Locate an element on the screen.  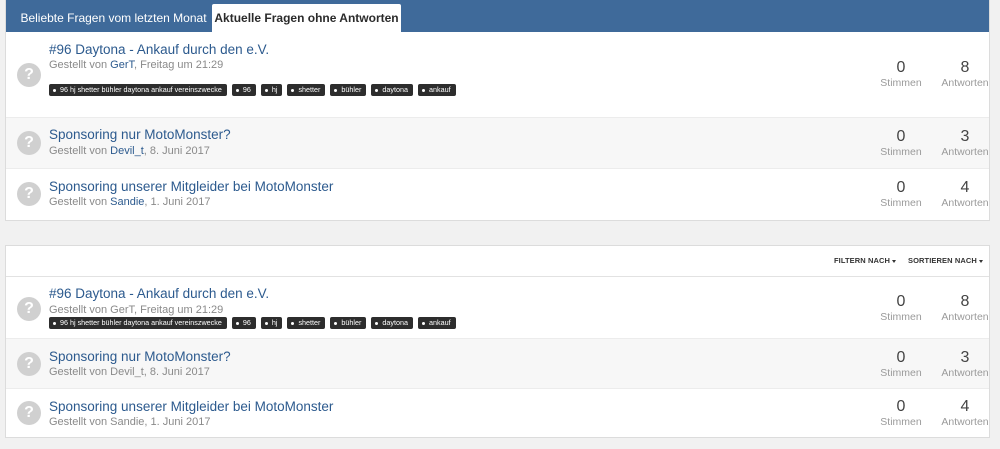
tab-popular-questions: Beliebte Fragen vom letzten Monat is located at coordinates (113, 18).